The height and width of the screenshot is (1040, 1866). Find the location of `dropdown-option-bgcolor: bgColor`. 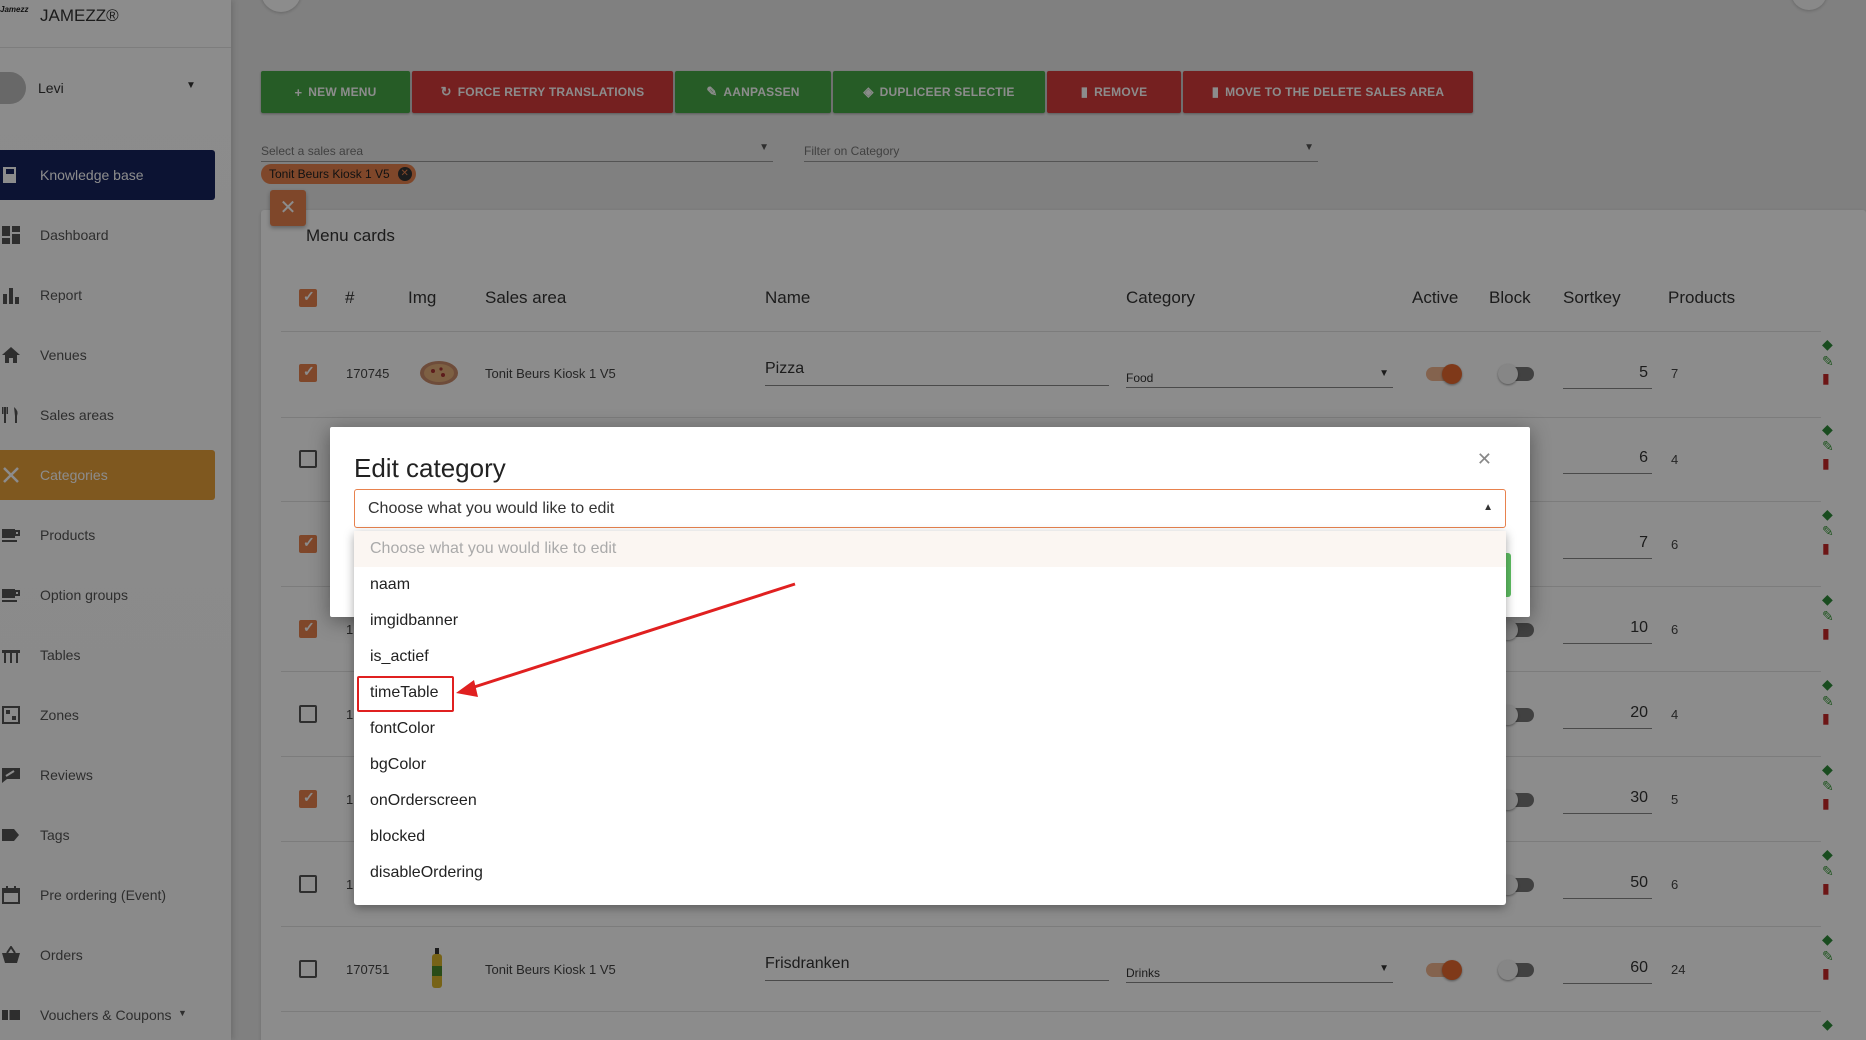

dropdown-option-bgcolor: bgColor is located at coordinates (930, 765).